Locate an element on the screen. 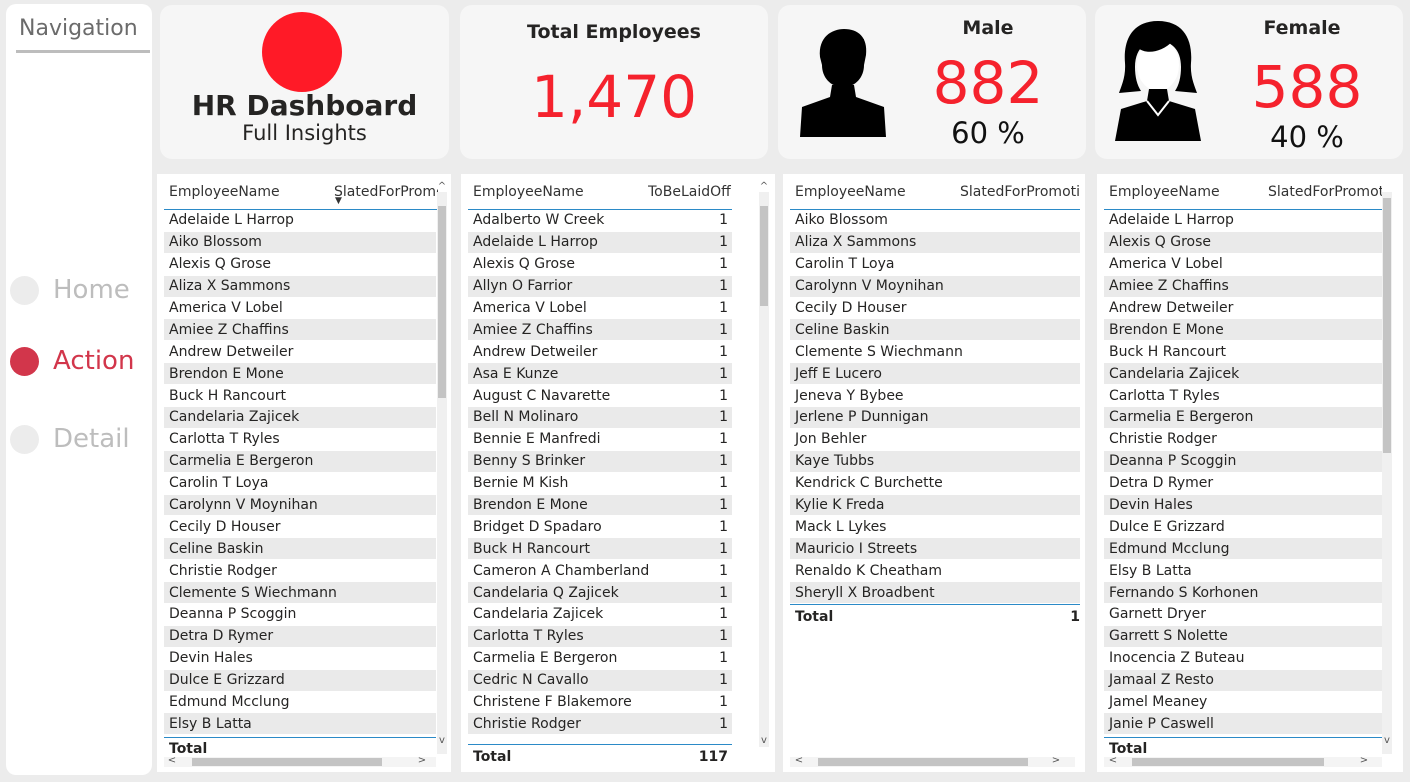 Image resolution: width=1410 pixels, height=782 pixels. table-row: Bell N Molinaro 1 is located at coordinates (600, 418).